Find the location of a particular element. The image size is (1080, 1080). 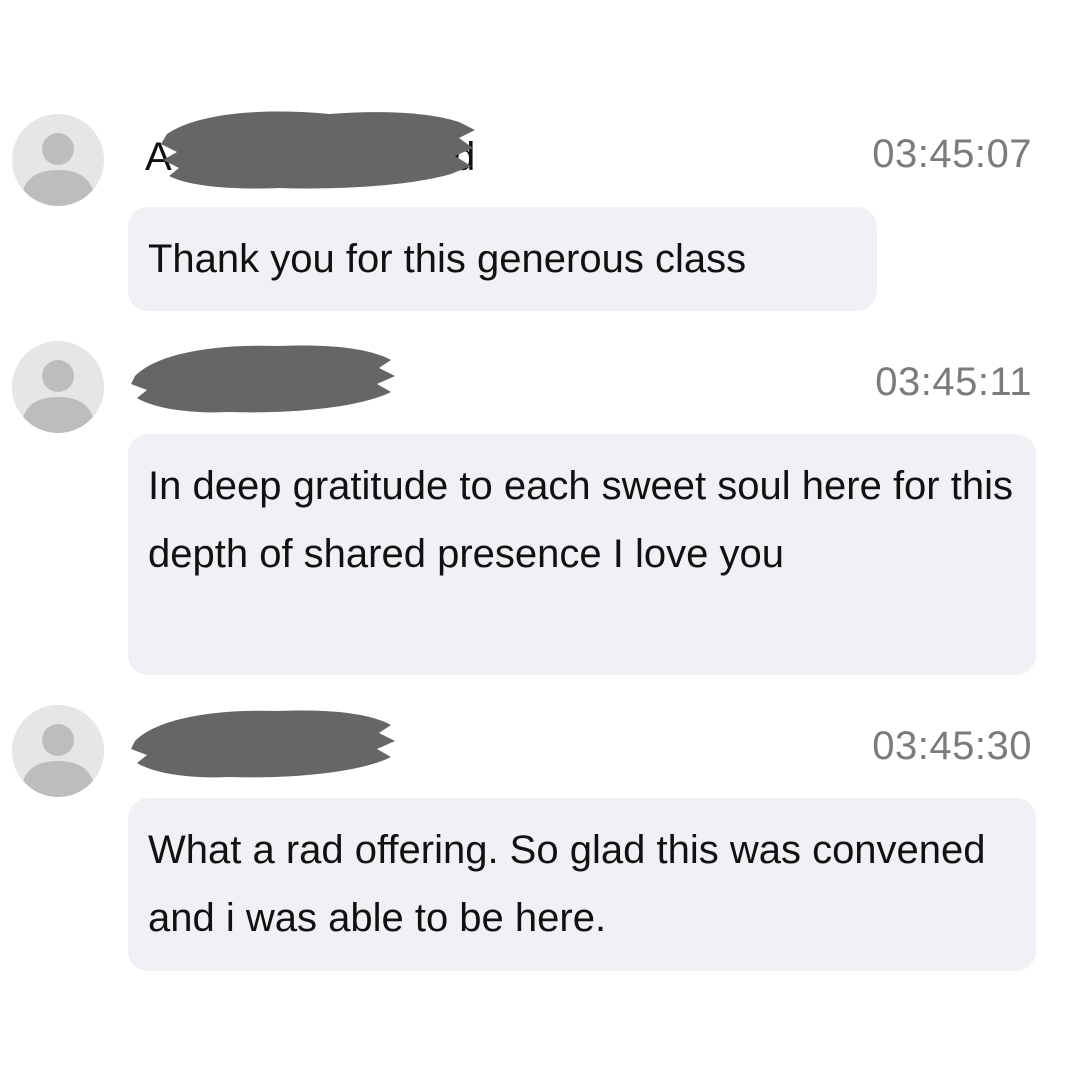

sender-name: A d is located at coordinates (315, 151).